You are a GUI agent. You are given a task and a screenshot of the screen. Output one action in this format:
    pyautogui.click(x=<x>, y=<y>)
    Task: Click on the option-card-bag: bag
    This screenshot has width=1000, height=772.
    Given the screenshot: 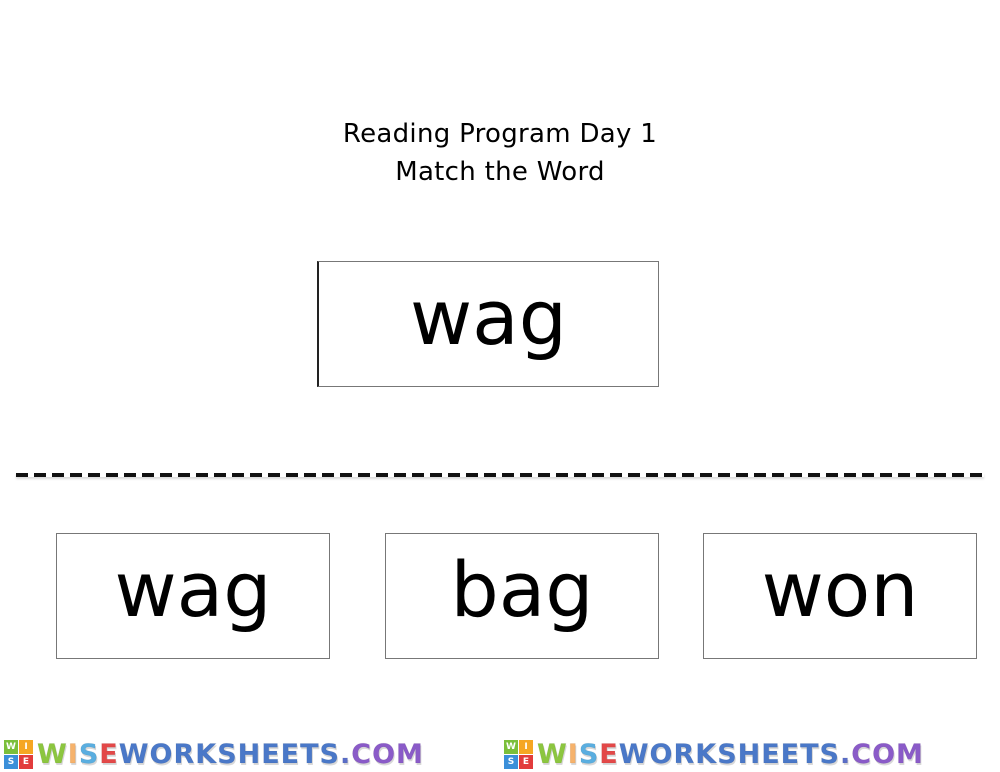 What is the action you would take?
    pyautogui.click(x=522, y=596)
    